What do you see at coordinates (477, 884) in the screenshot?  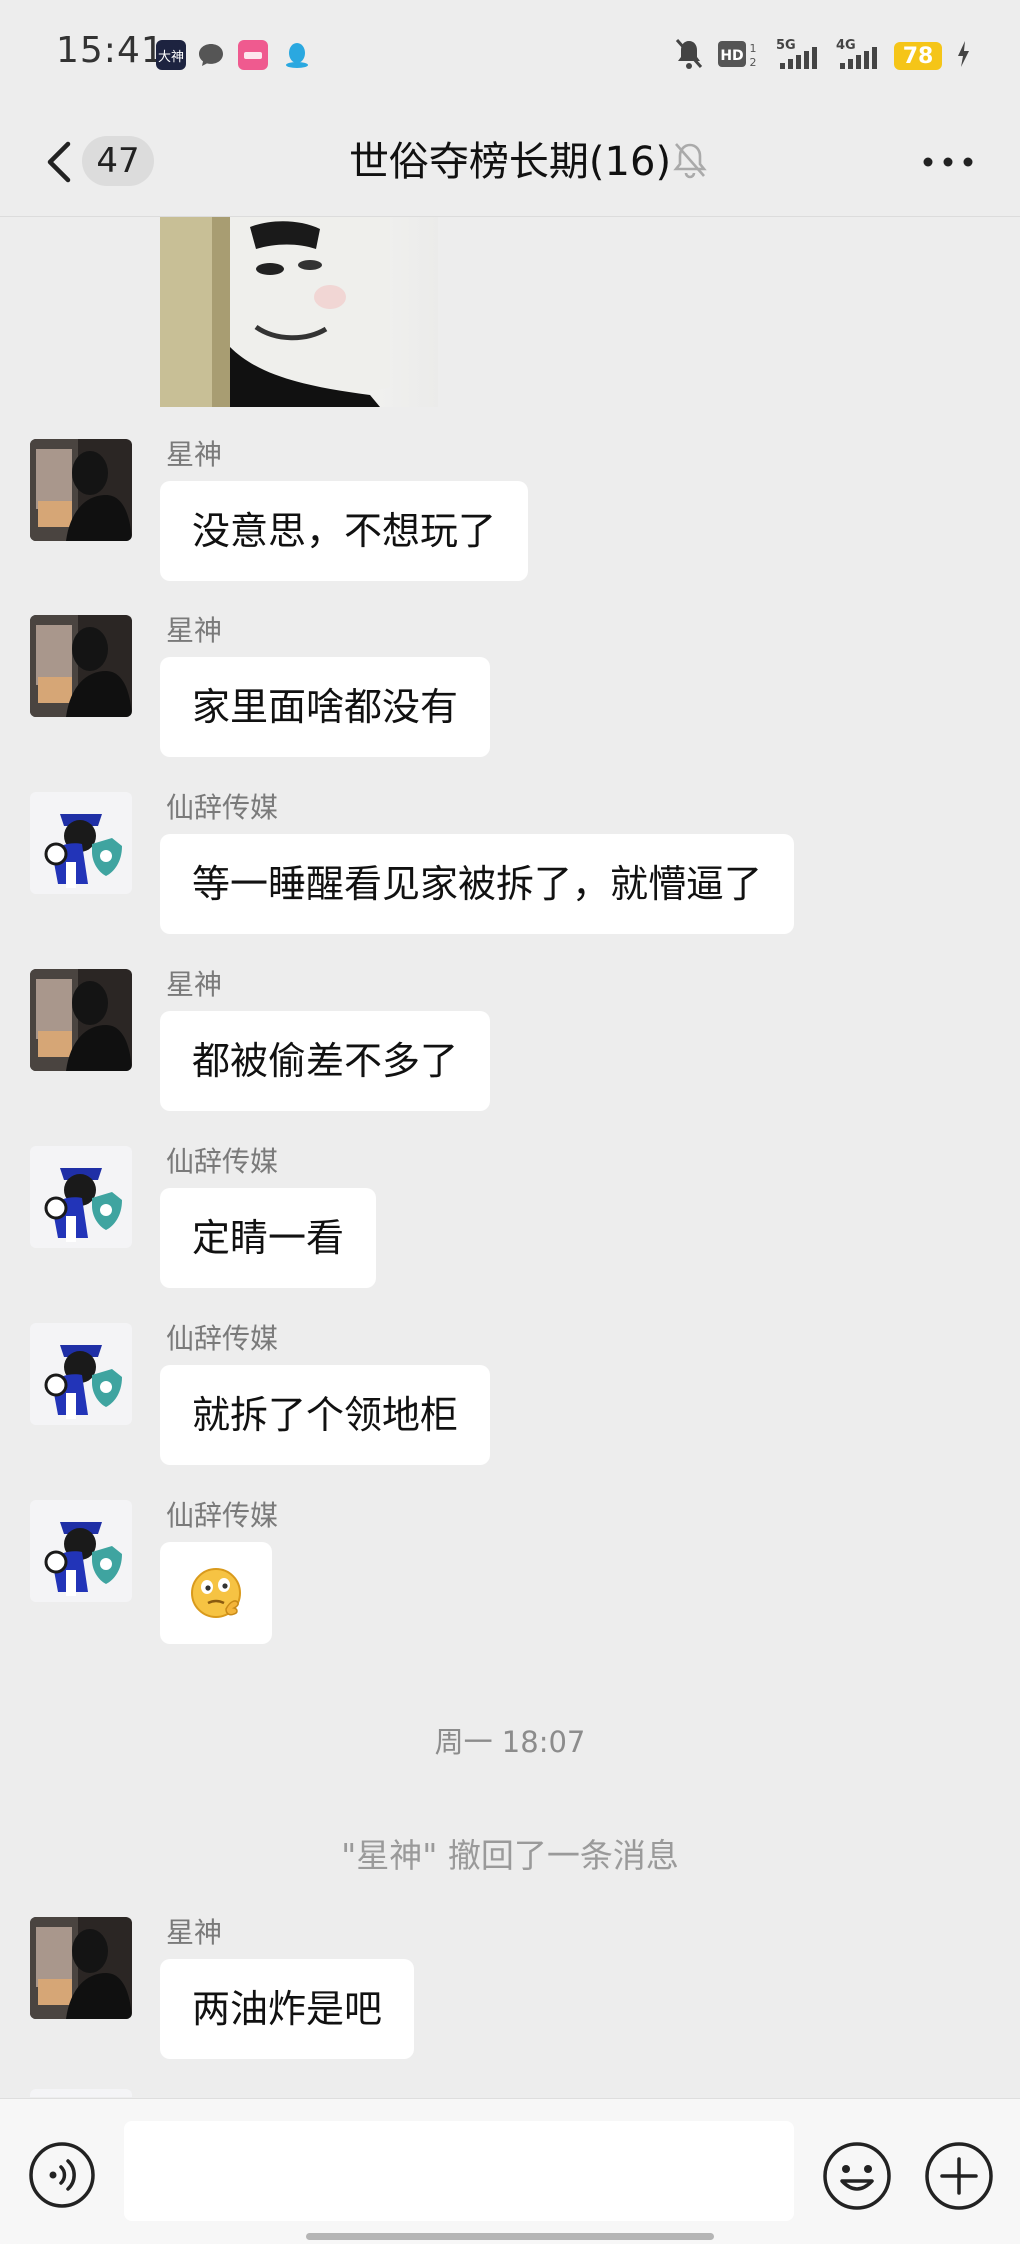 I see `message-bubble: 等一睡醒看见家被拆了，就懵逼了` at bounding box center [477, 884].